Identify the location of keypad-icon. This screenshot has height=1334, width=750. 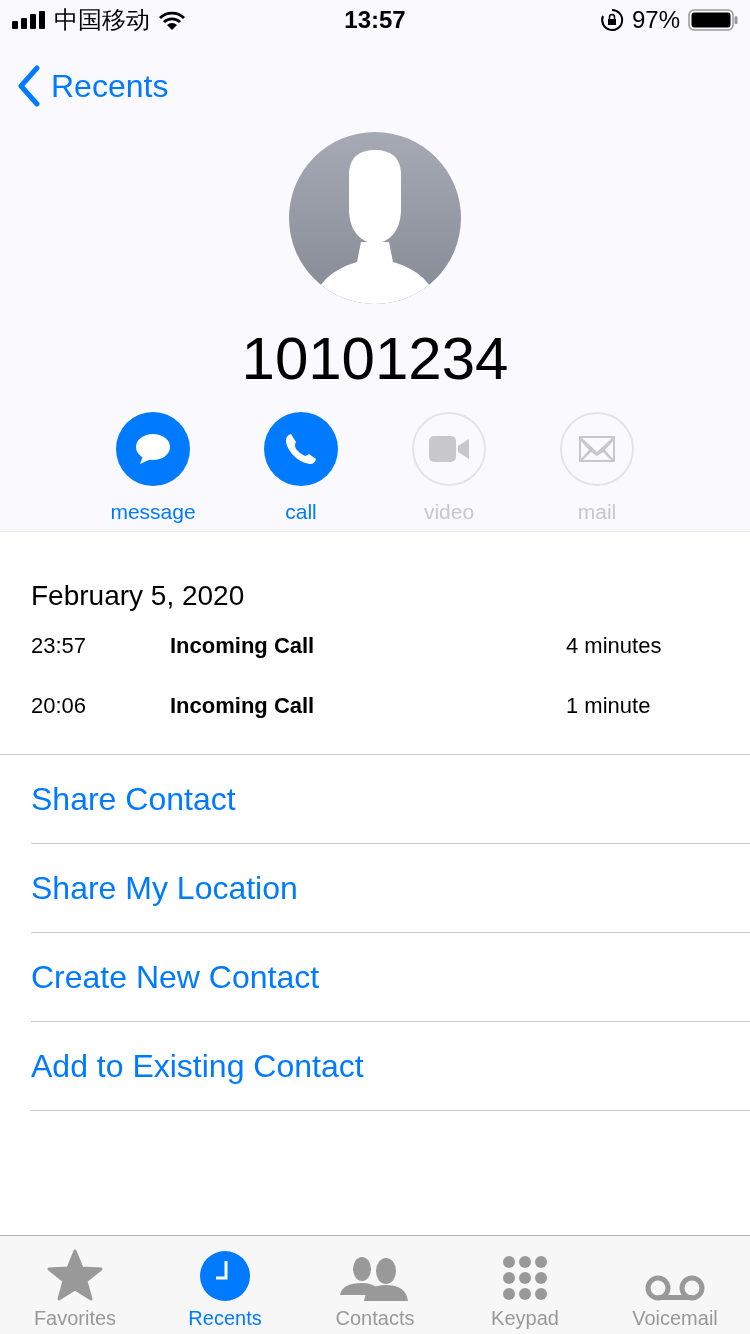
(525, 1278).